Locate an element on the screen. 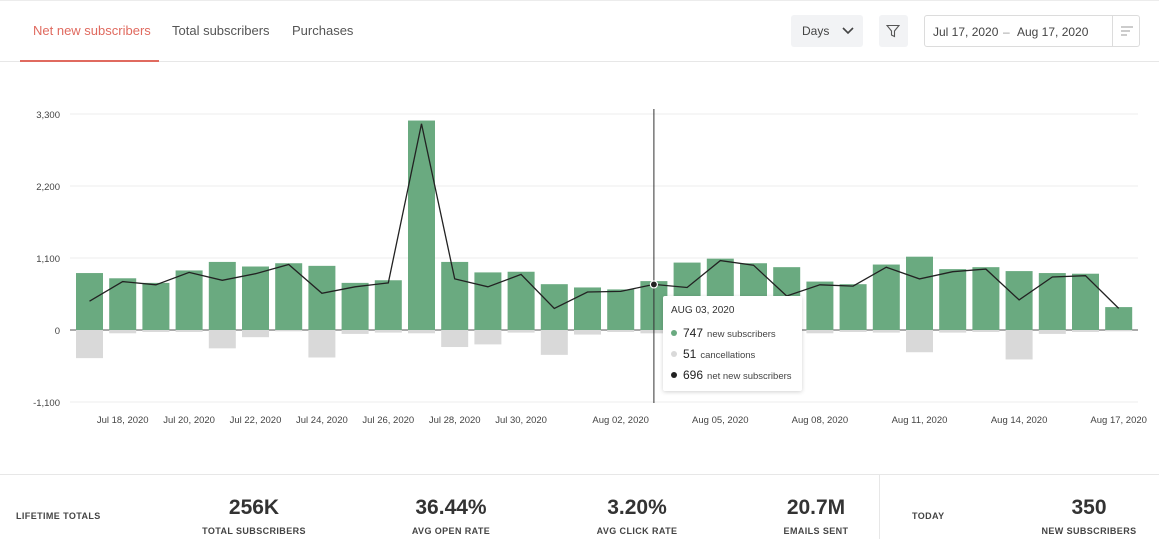 This screenshot has width=1159, height=540. stat-avg-open-rate: 36.44% AVG OPEN RATE is located at coordinates (451, 516).